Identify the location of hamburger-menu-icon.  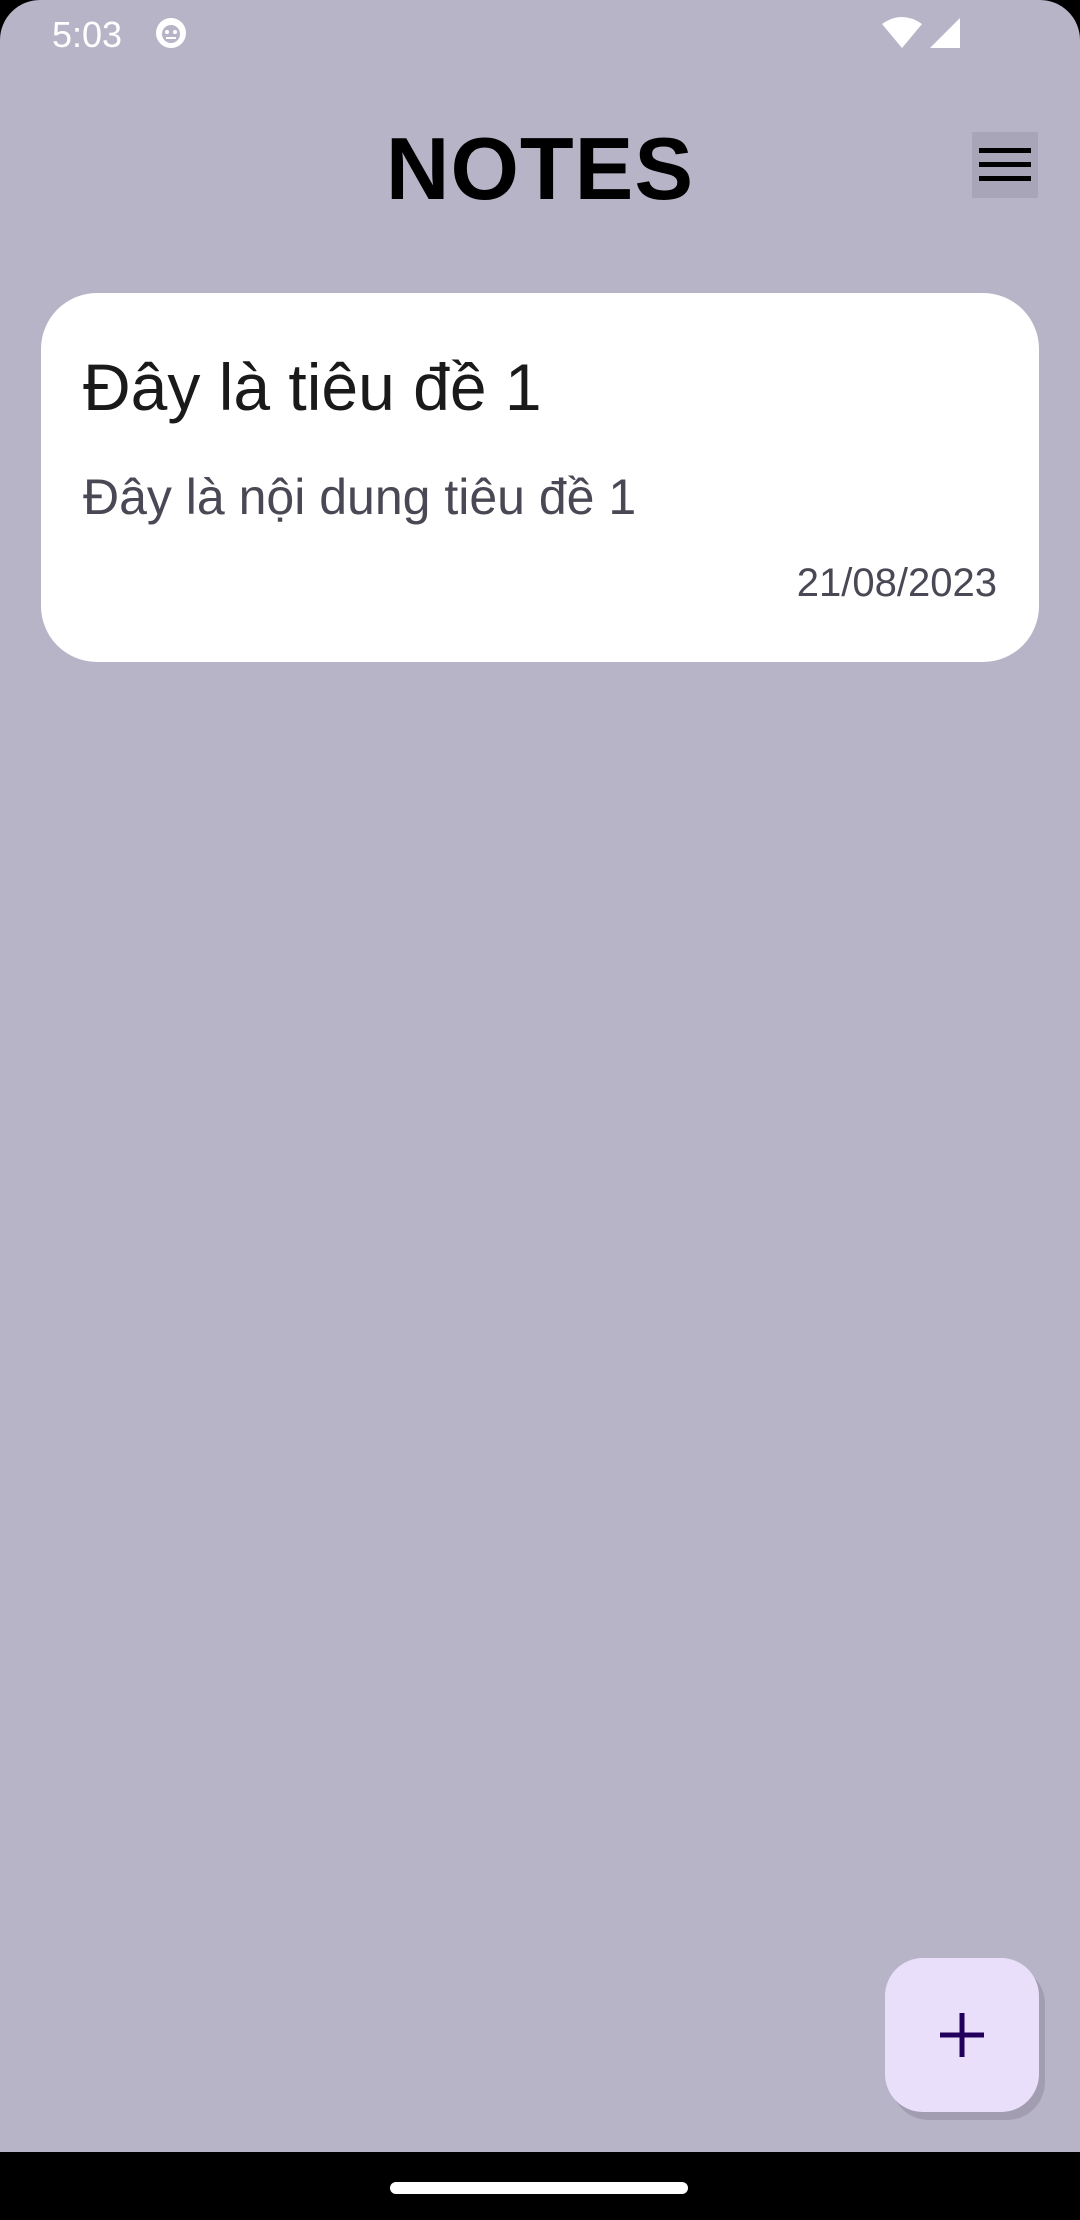
(1005, 164).